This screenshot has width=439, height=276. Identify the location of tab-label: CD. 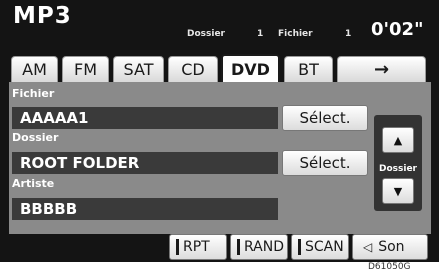
(193, 69).